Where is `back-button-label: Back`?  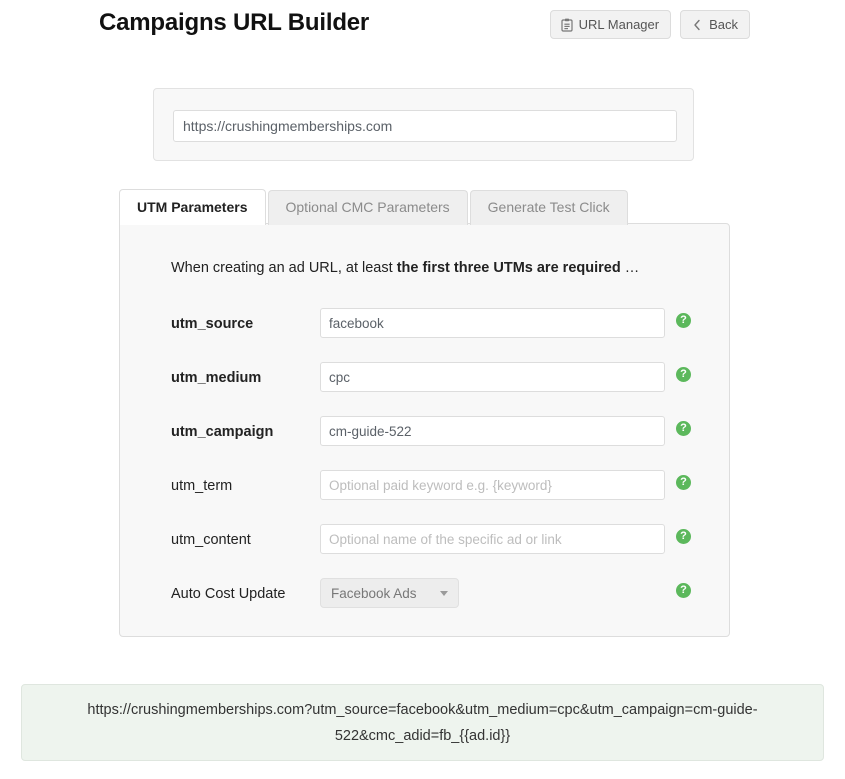 back-button-label: Back is located at coordinates (723, 24).